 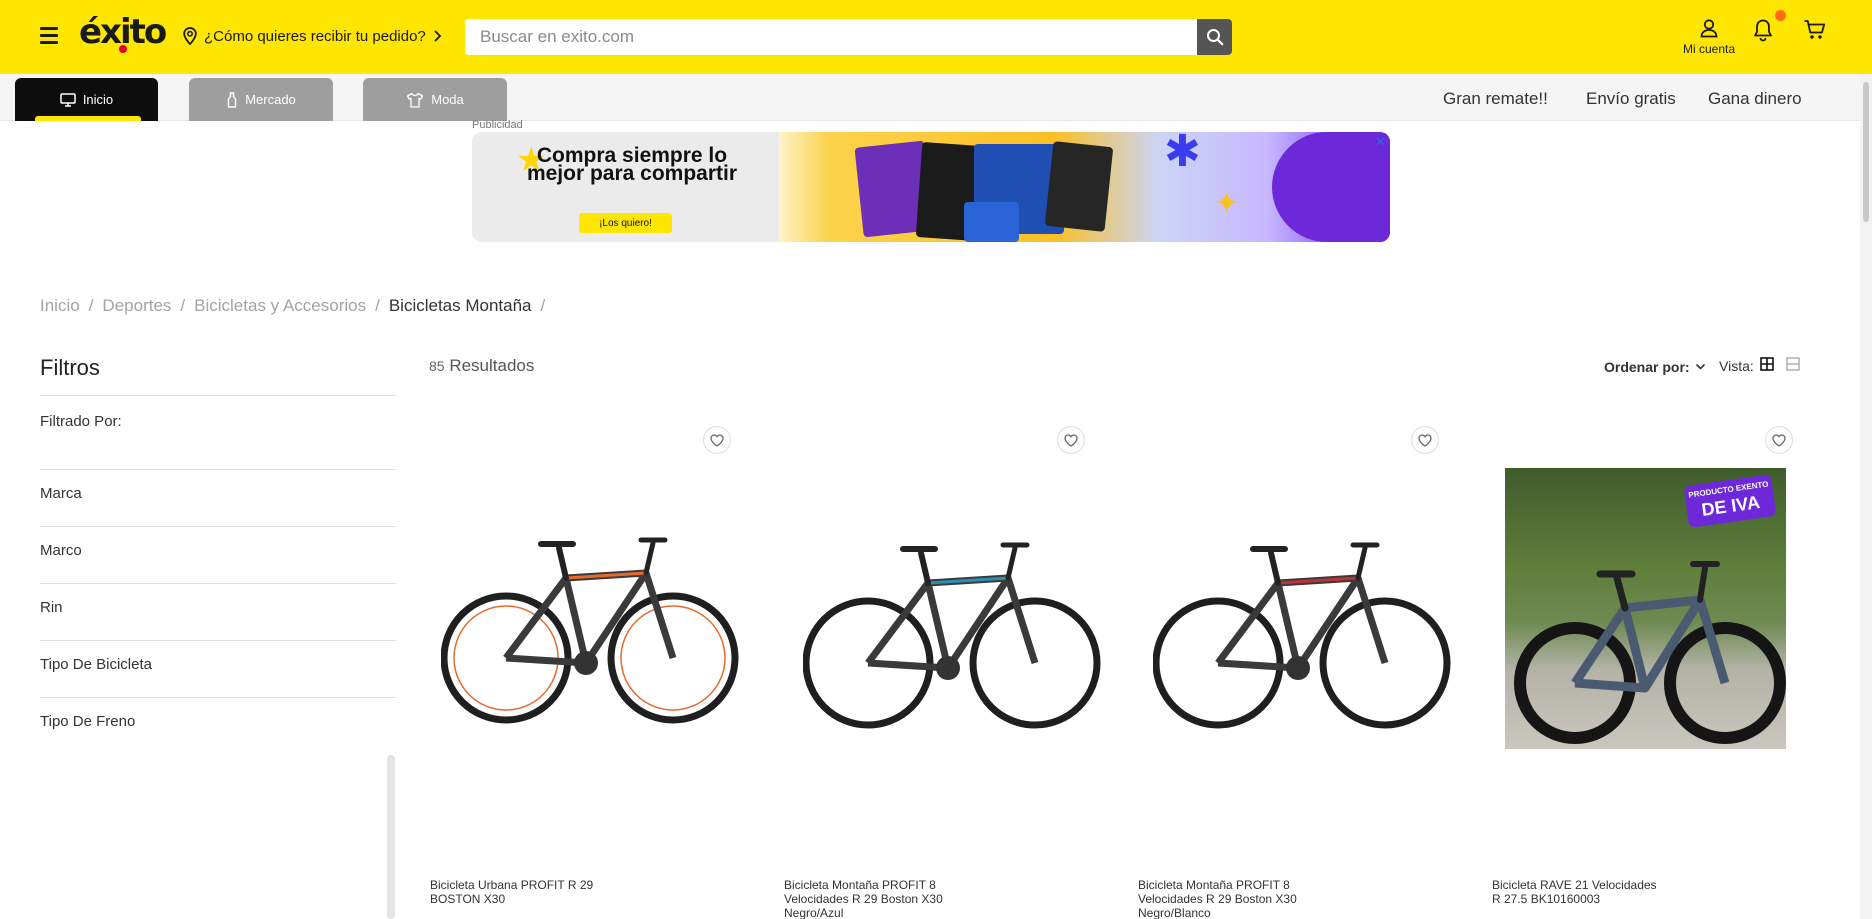 What do you see at coordinates (460, 305) in the screenshot?
I see `breadcrumb-current: Bicicletas Montaña` at bounding box center [460, 305].